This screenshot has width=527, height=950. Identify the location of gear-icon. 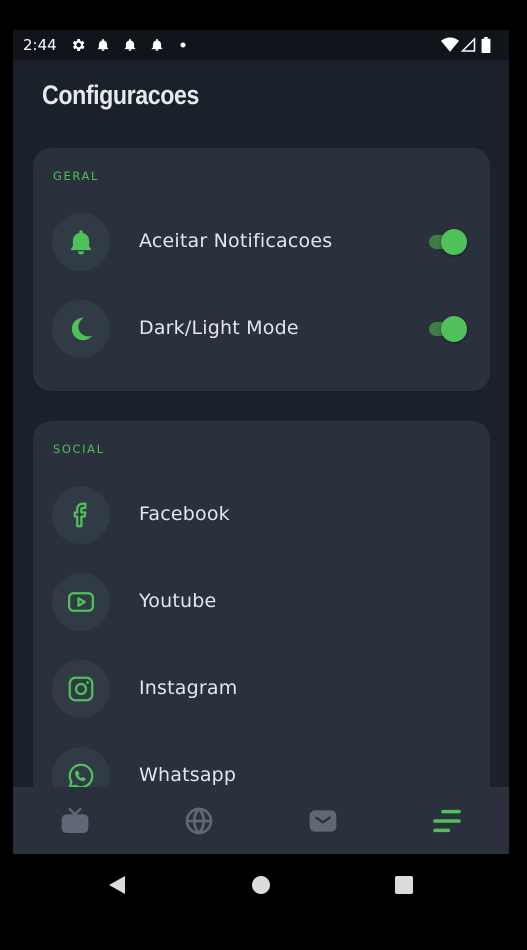
(78, 45).